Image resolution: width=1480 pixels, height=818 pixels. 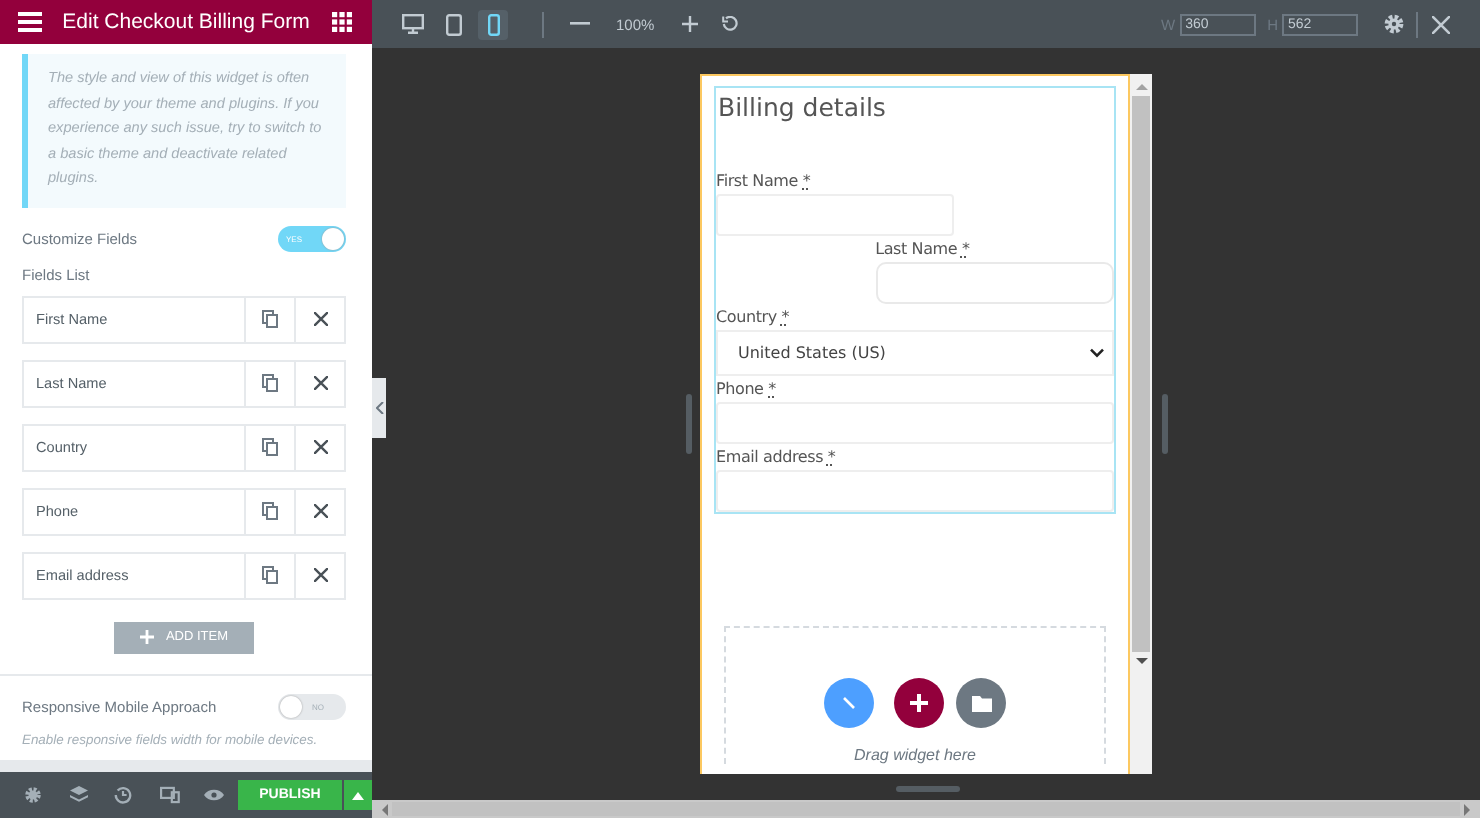 What do you see at coordinates (915, 755) in the screenshot?
I see `drop-hint: Drag widget here` at bounding box center [915, 755].